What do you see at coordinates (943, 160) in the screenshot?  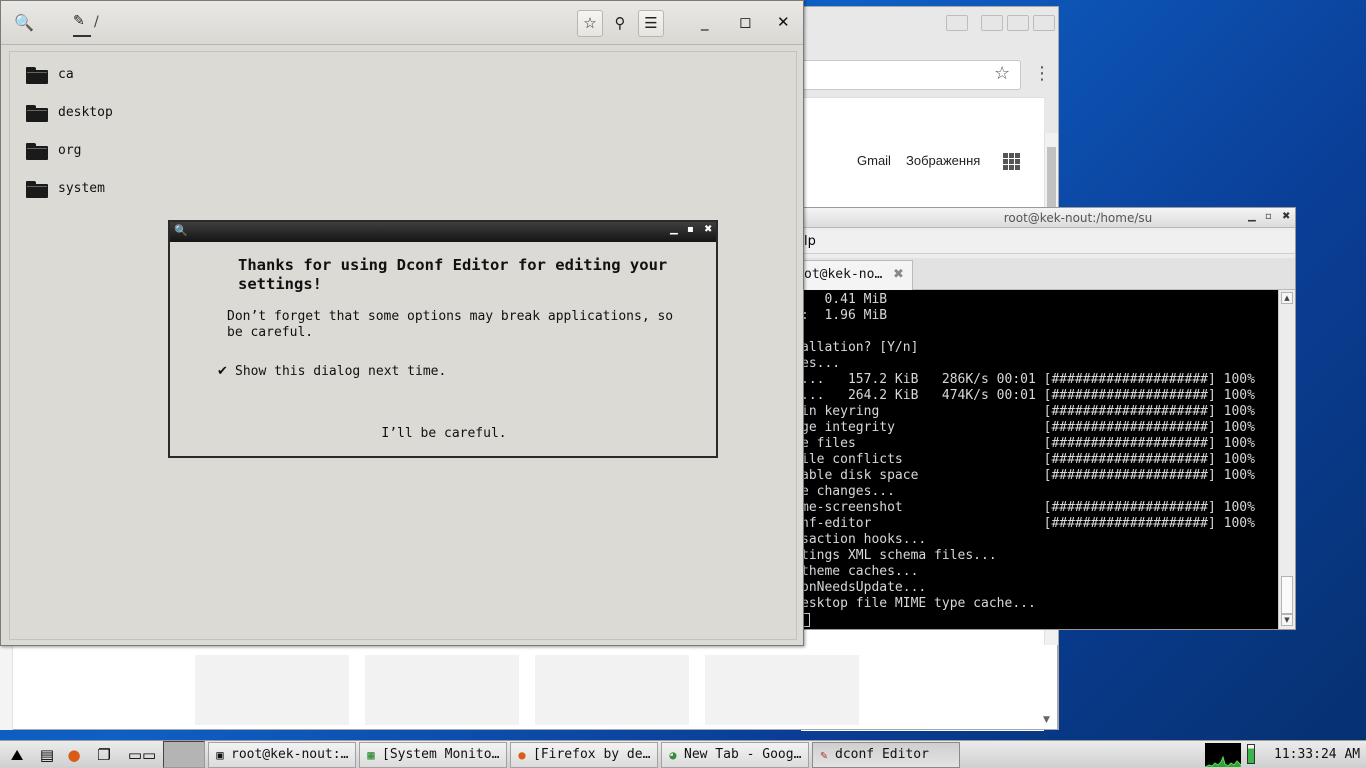 I see `images-link: Зображення` at bounding box center [943, 160].